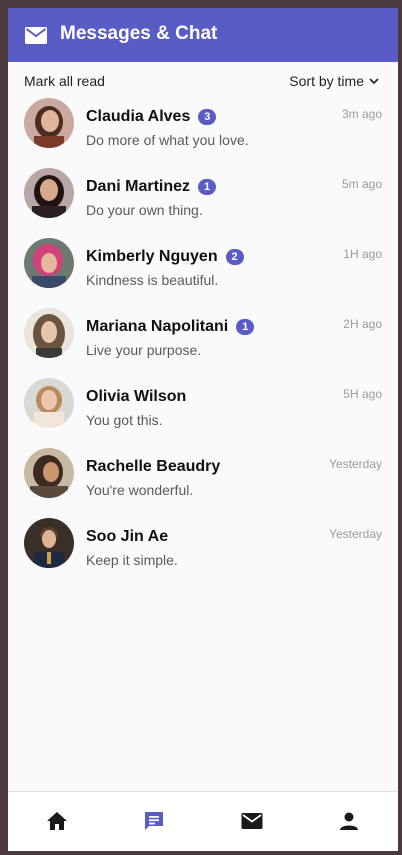 This screenshot has height=855, width=402. I want to click on message-preview: You're wonderful., so click(140, 490).